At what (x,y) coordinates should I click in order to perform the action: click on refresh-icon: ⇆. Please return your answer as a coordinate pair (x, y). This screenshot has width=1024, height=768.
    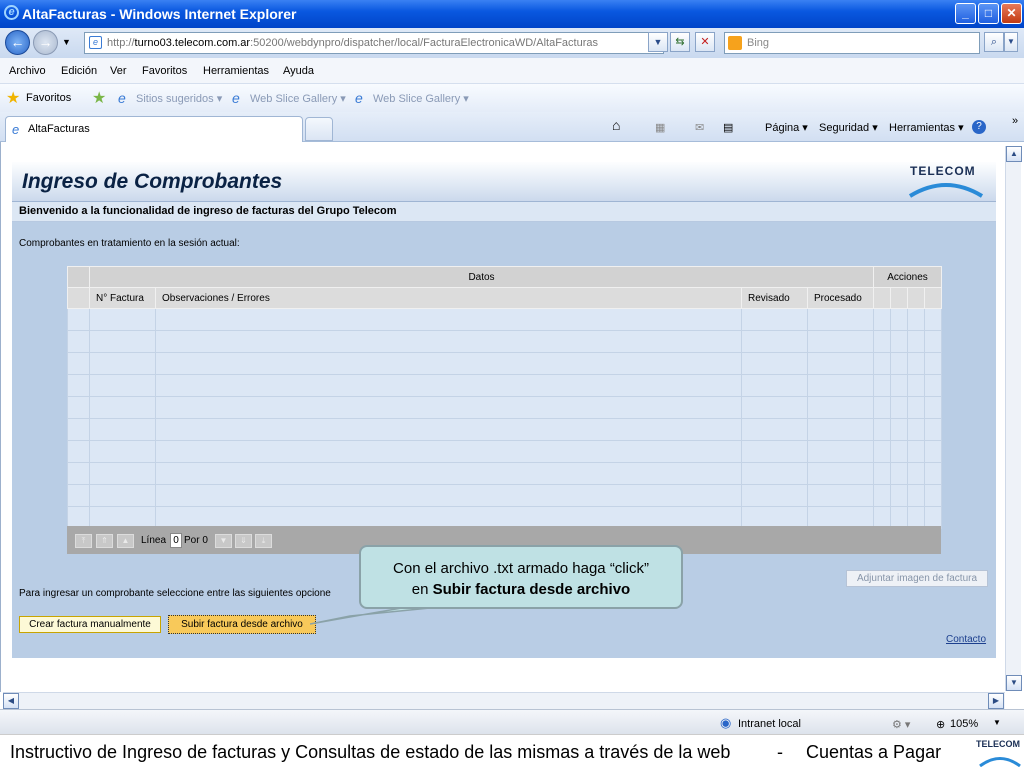
    Looking at the image, I should click on (680, 42).